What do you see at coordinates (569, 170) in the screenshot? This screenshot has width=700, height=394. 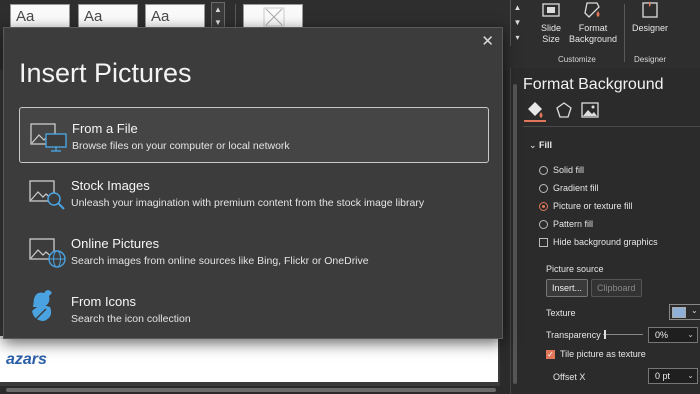 I see `solid-fill-label: Solid fill` at bounding box center [569, 170].